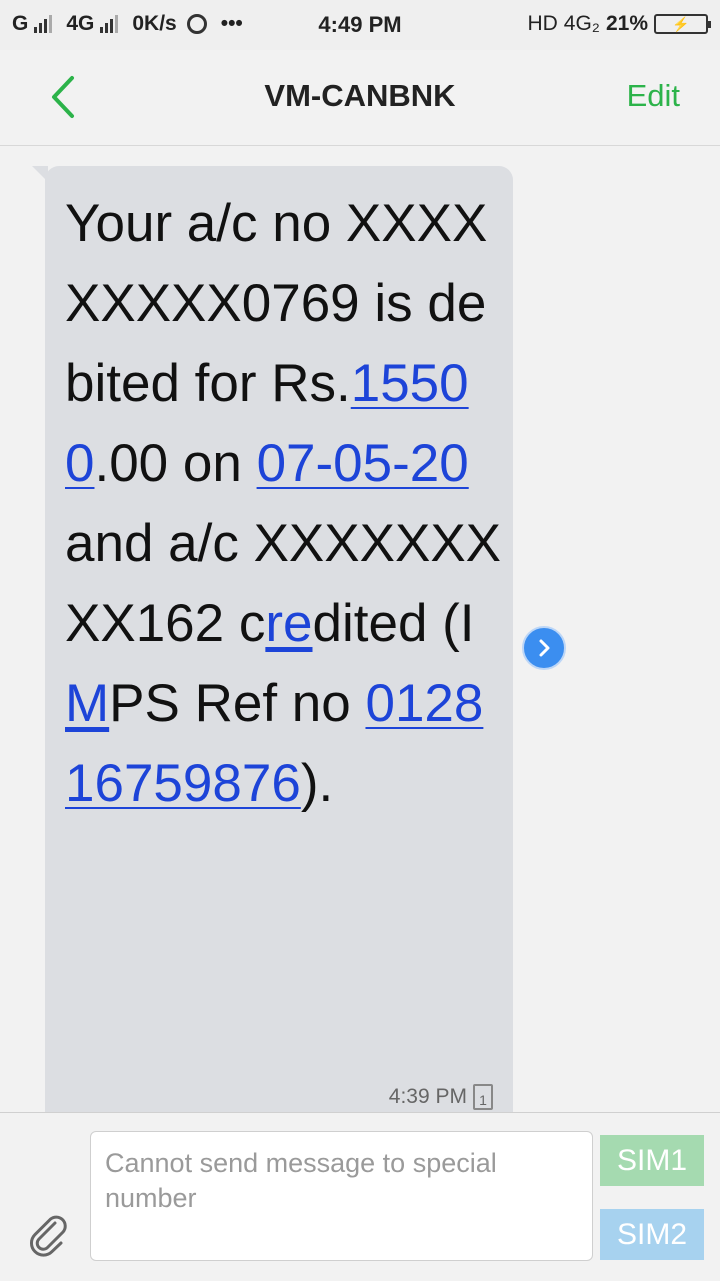 The image size is (720, 1281). I want to click on date-link: 07-05-20, so click(363, 463).